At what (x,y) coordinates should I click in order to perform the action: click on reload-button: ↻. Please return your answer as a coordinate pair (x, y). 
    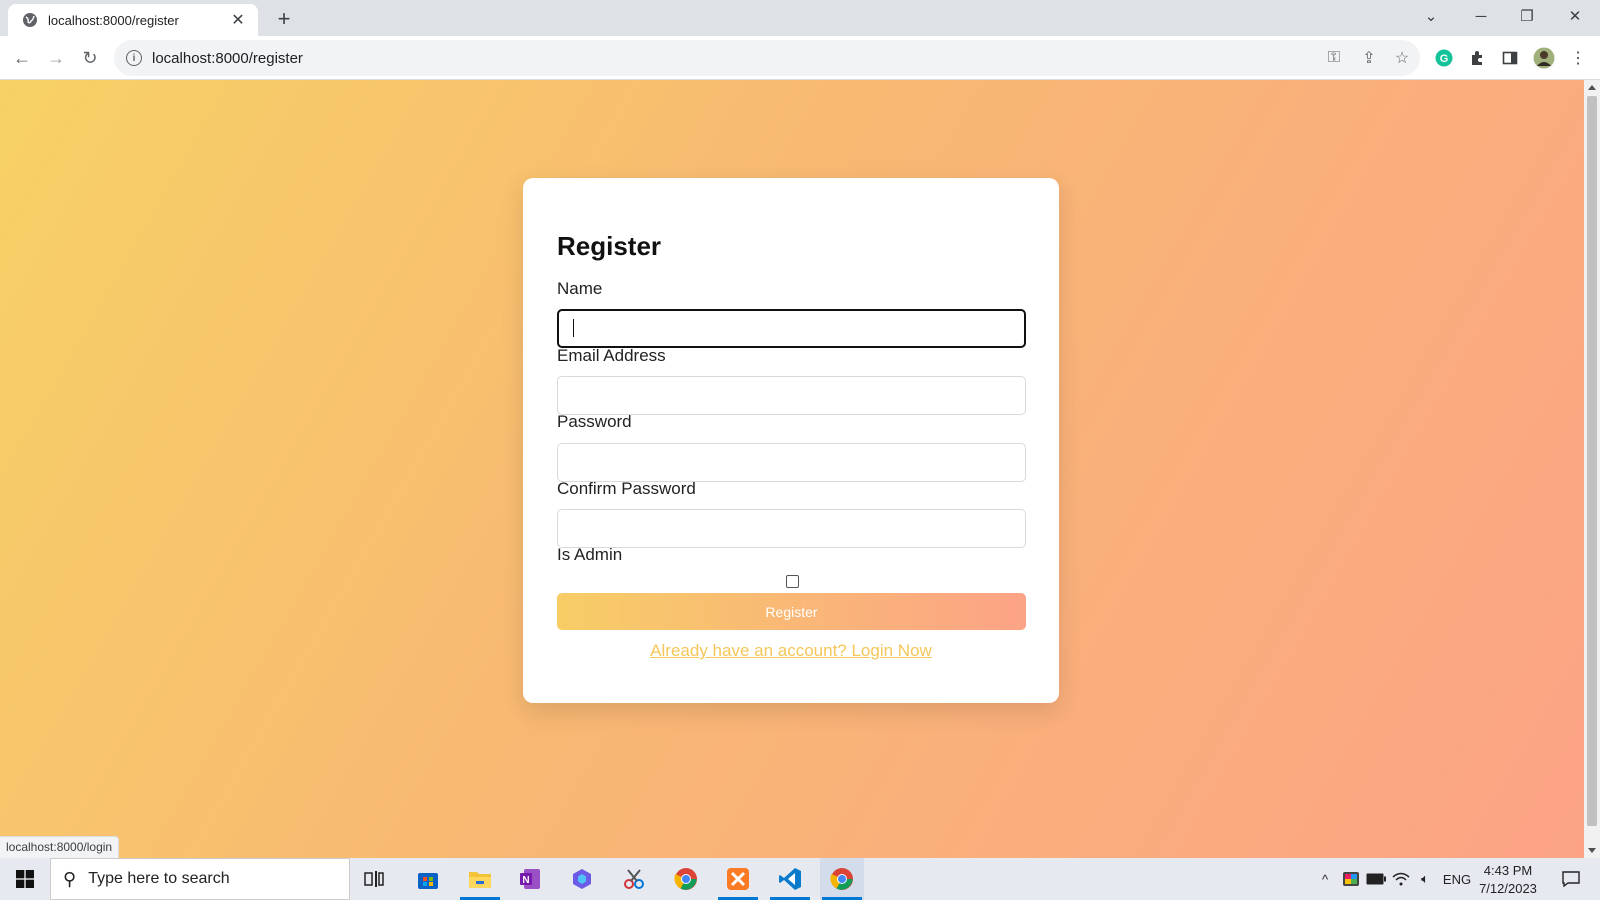
    Looking at the image, I should click on (90, 58).